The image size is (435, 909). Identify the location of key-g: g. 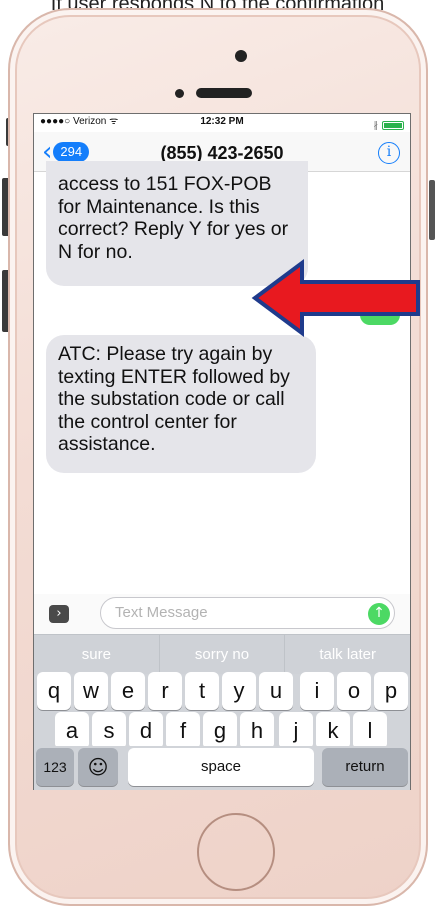
(220, 731).